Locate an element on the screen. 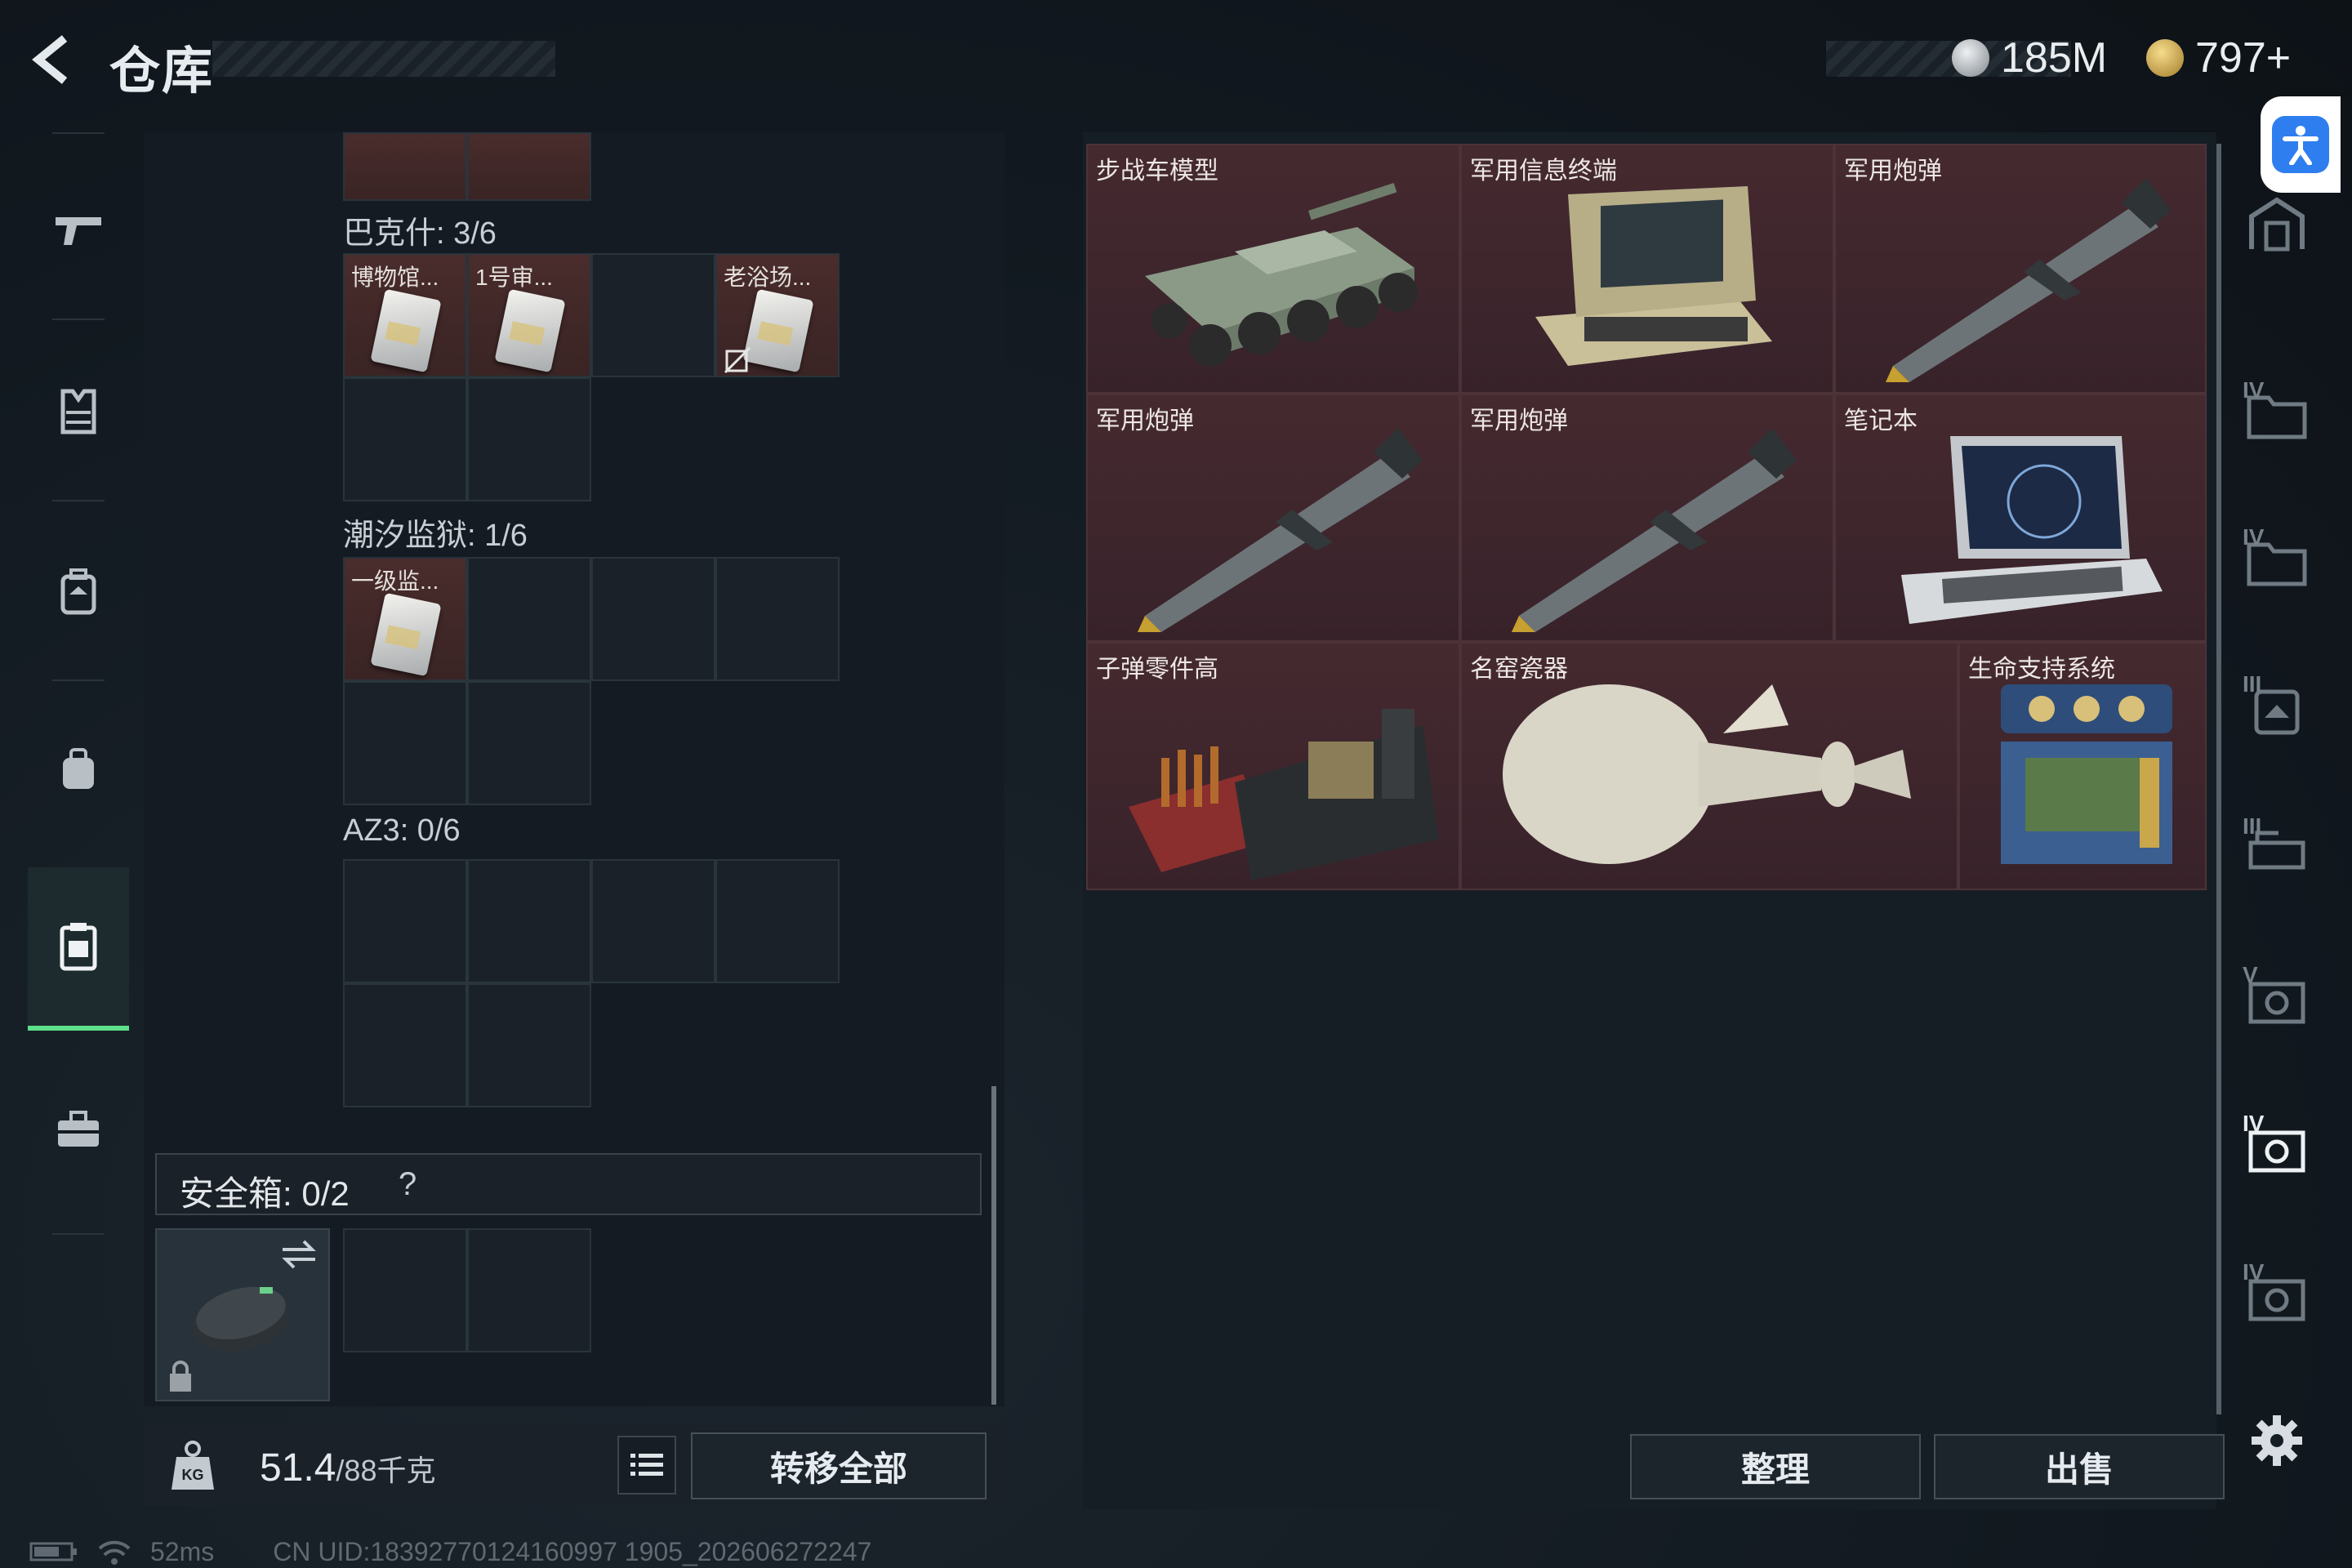 The height and width of the screenshot is (1568, 2352). safebox-help-button: ? is located at coordinates (407, 1184).